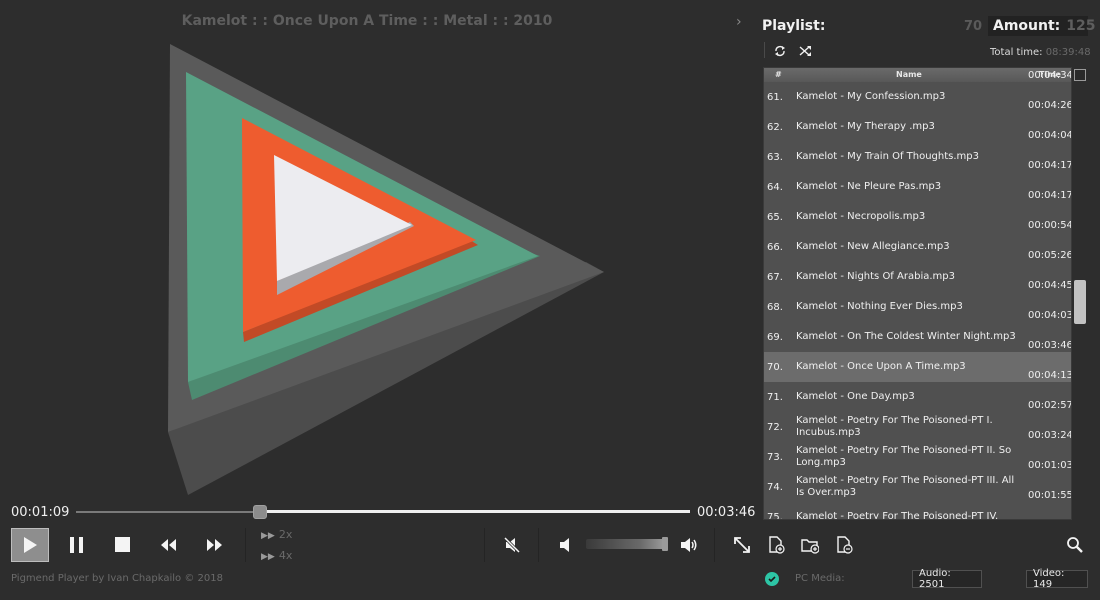 This screenshot has height=600, width=1100. I want to click on add-file-icon, so click(777, 545).